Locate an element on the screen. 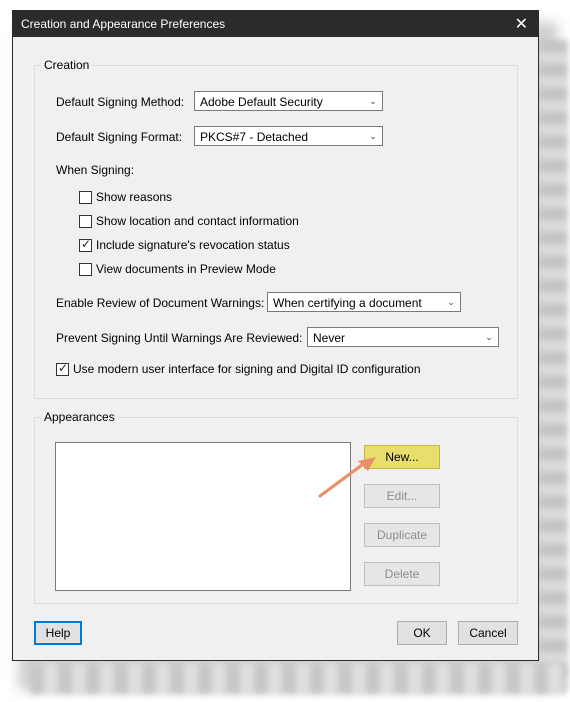 This screenshot has width=570, height=702. arrow-annotation is located at coordinates (347, 477).